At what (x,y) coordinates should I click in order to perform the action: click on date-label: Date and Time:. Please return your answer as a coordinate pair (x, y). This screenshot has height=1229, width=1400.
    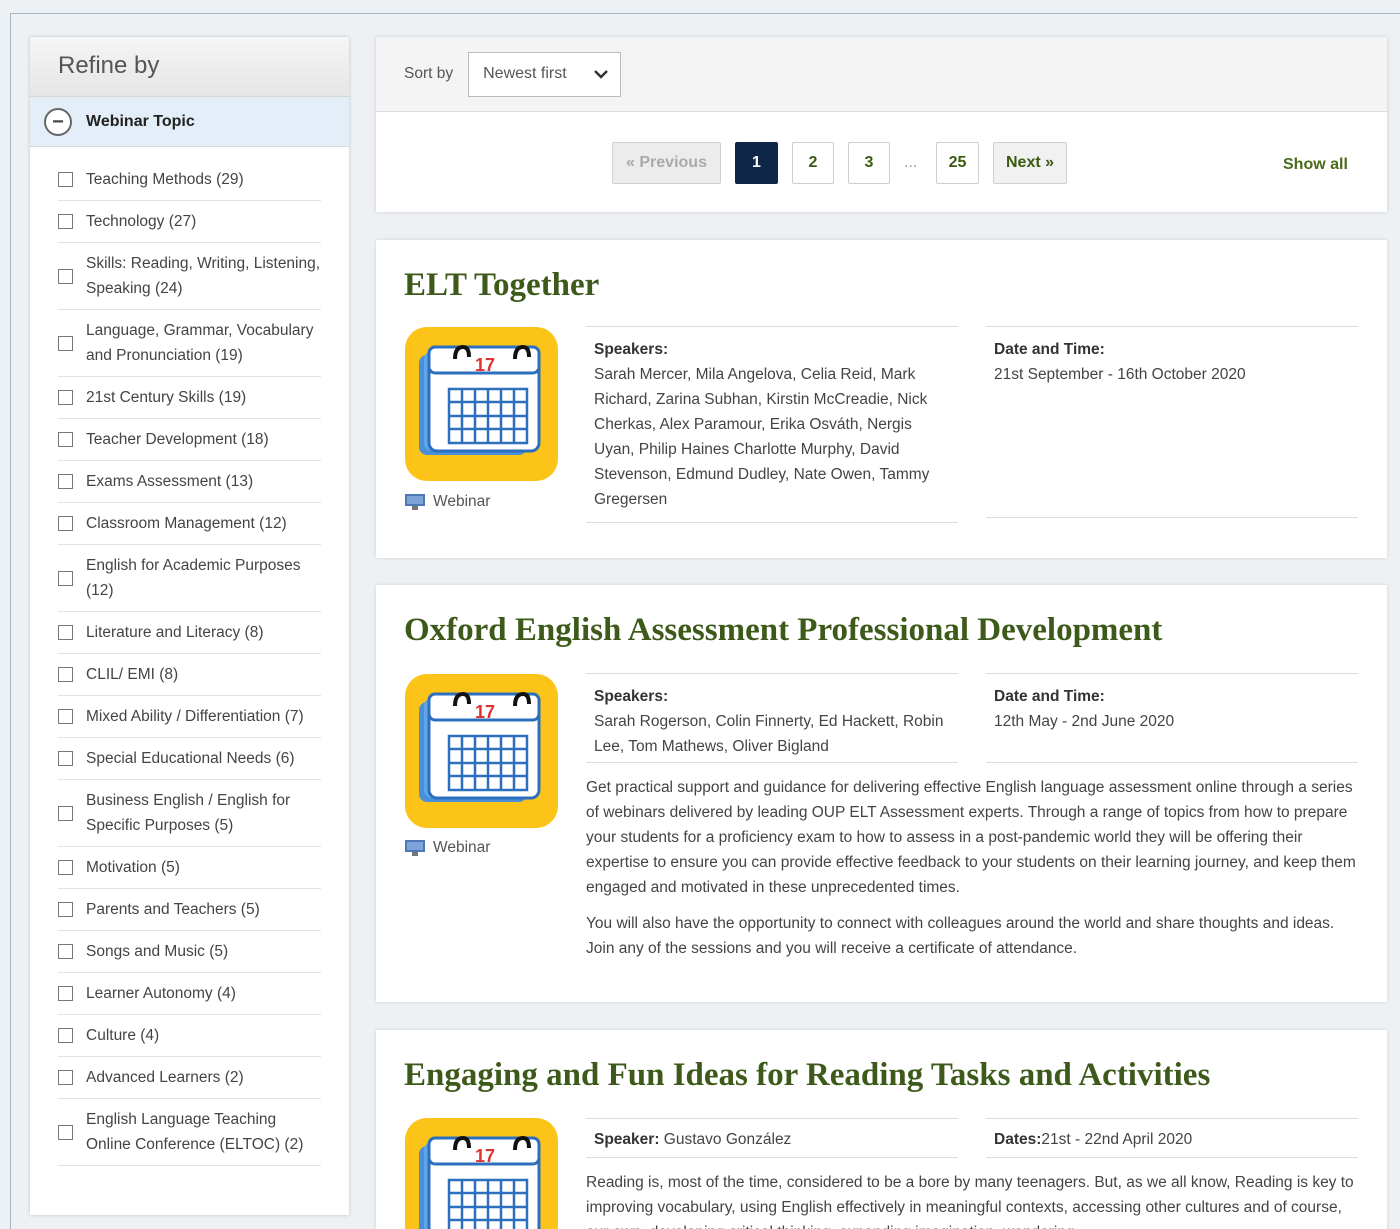
    Looking at the image, I should click on (1049, 696).